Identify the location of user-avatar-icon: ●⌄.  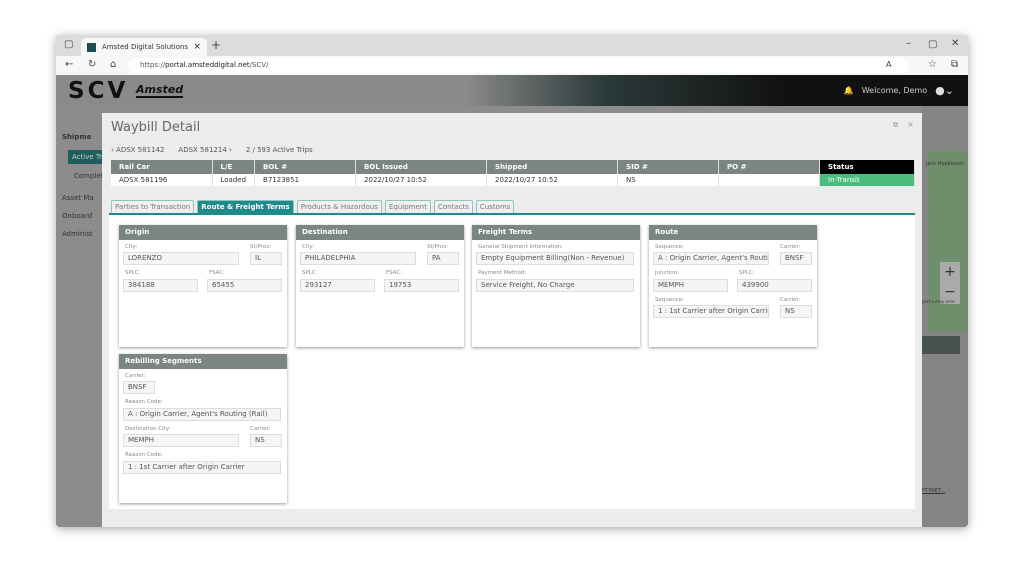
(944, 90).